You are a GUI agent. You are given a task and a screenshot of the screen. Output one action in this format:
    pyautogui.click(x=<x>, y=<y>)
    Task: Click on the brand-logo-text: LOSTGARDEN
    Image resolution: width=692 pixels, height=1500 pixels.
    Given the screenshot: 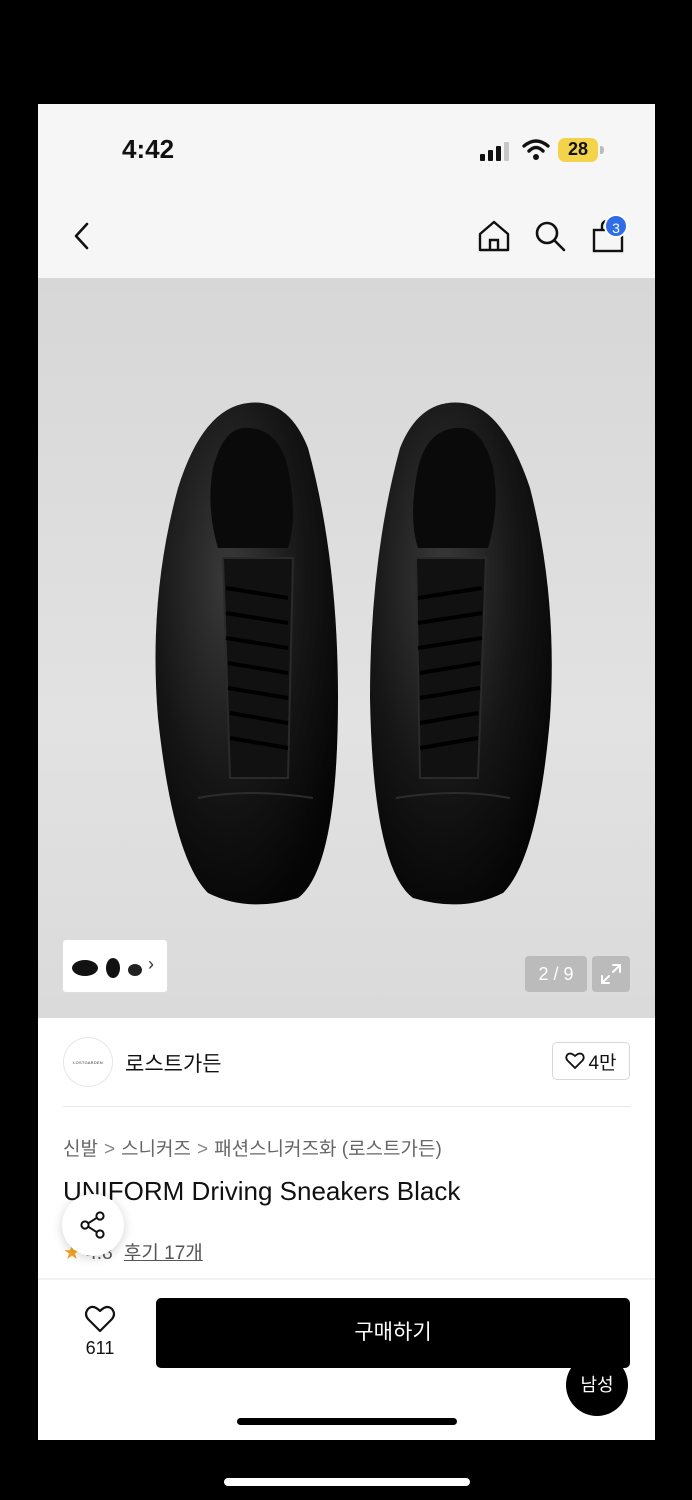 What is the action you would take?
    pyautogui.click(x=88, y=1062)
    